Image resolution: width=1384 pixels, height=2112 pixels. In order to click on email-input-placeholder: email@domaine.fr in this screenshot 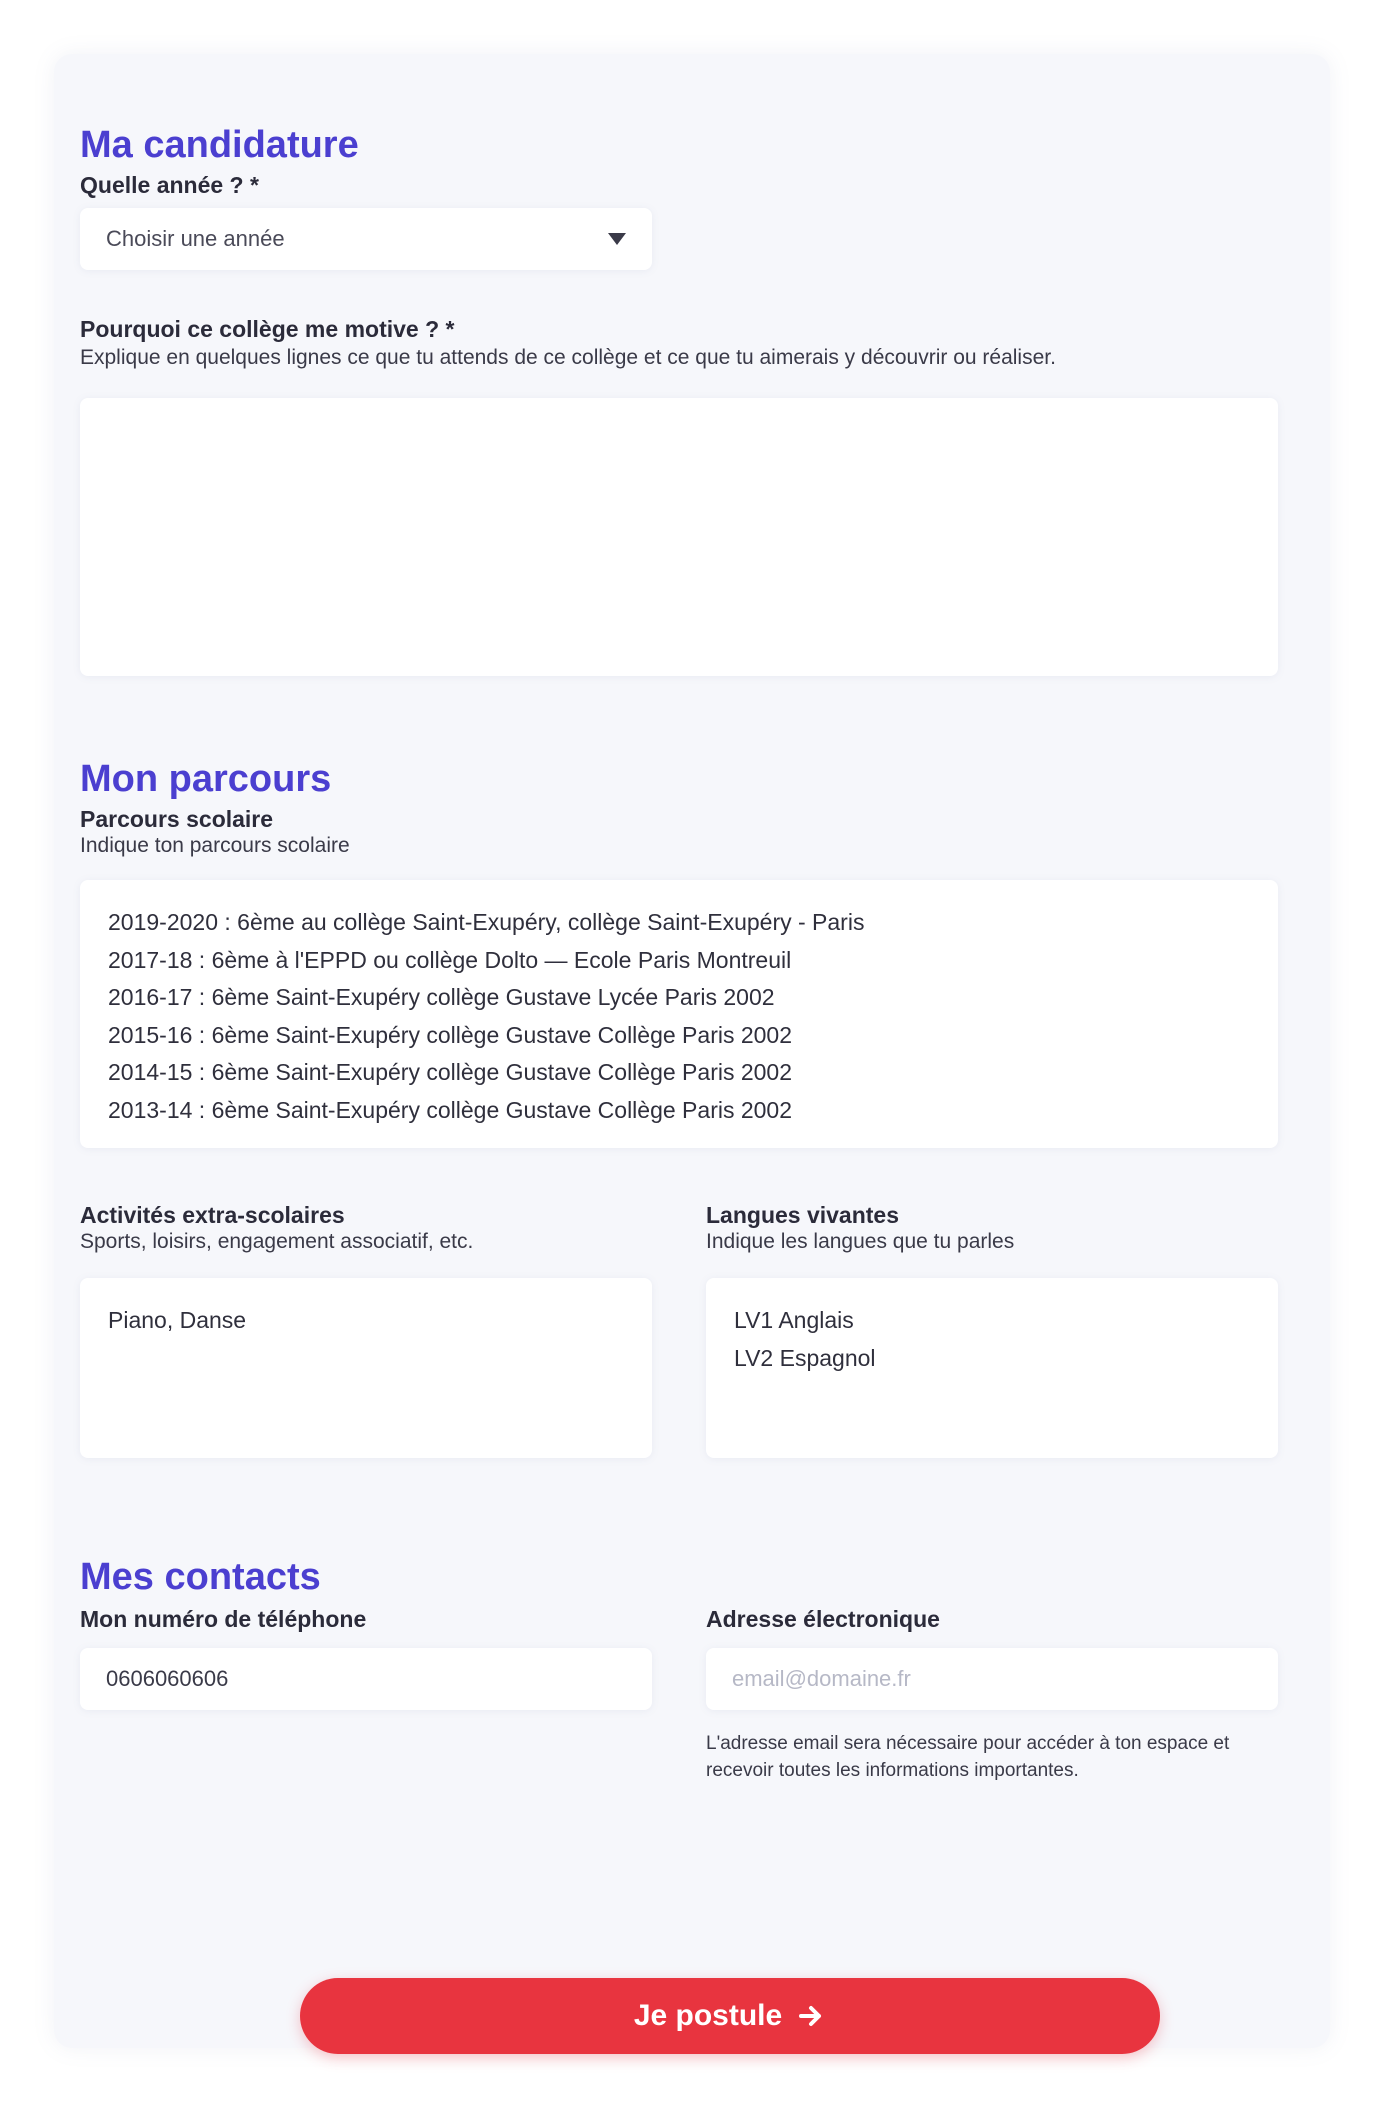, I will do `click(821, 1678)`.